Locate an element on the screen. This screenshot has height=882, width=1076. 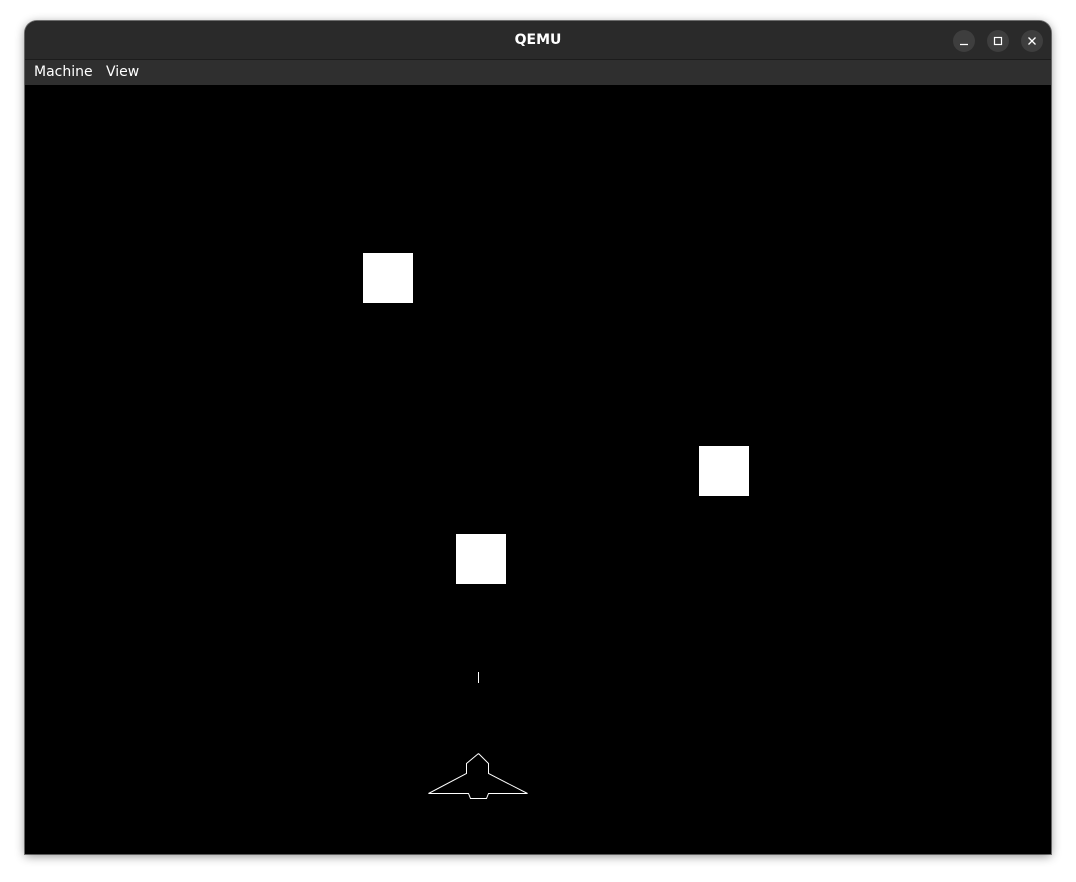
player-ship-icon is located at coordinates (478, 776).